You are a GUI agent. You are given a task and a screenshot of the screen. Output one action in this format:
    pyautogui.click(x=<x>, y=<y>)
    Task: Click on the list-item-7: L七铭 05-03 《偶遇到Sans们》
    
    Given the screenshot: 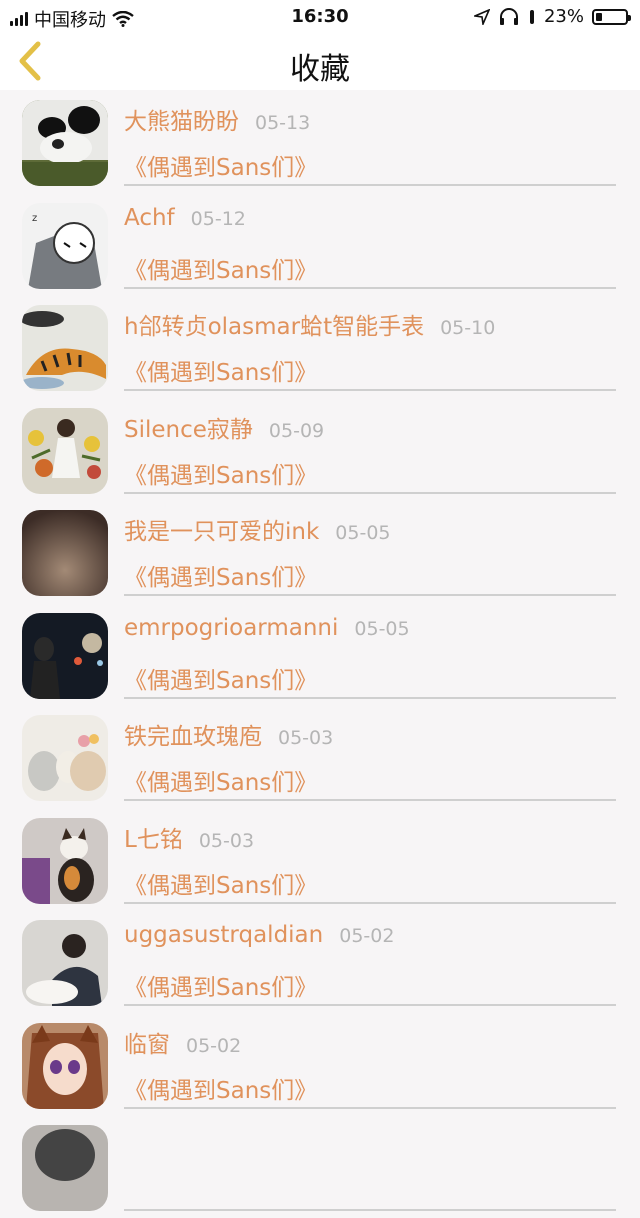 What is the action you would take?
    pyautogui.click(x=320, y=859)
    